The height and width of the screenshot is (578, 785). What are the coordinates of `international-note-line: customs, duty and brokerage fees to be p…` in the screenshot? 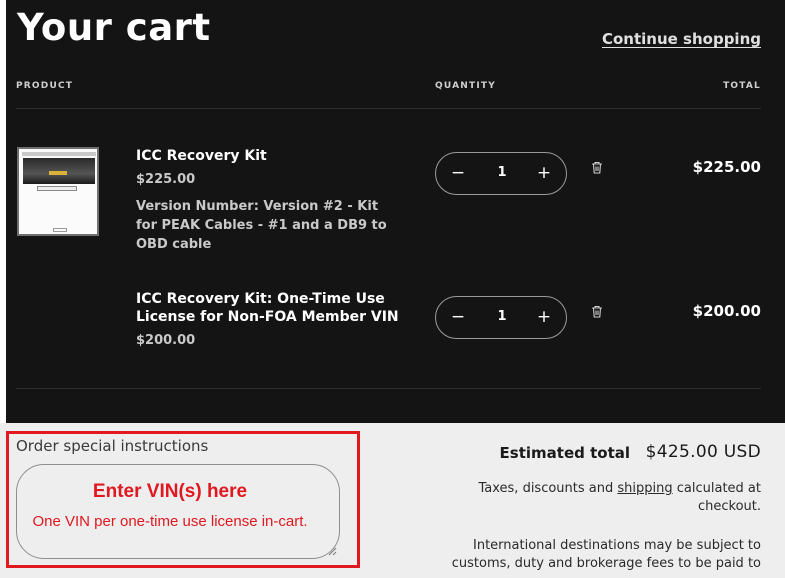 It's located at (606, 563).